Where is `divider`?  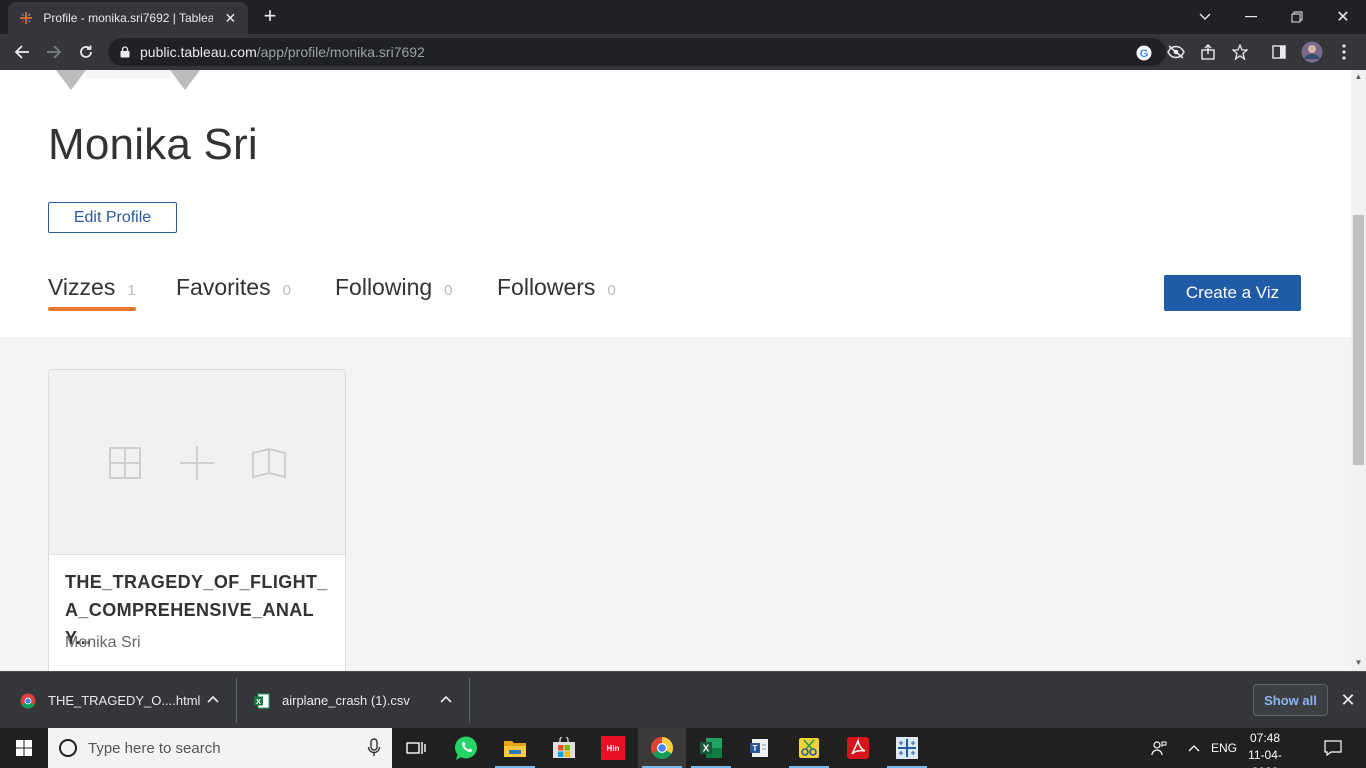 divider is located at coordinates (469, 700).